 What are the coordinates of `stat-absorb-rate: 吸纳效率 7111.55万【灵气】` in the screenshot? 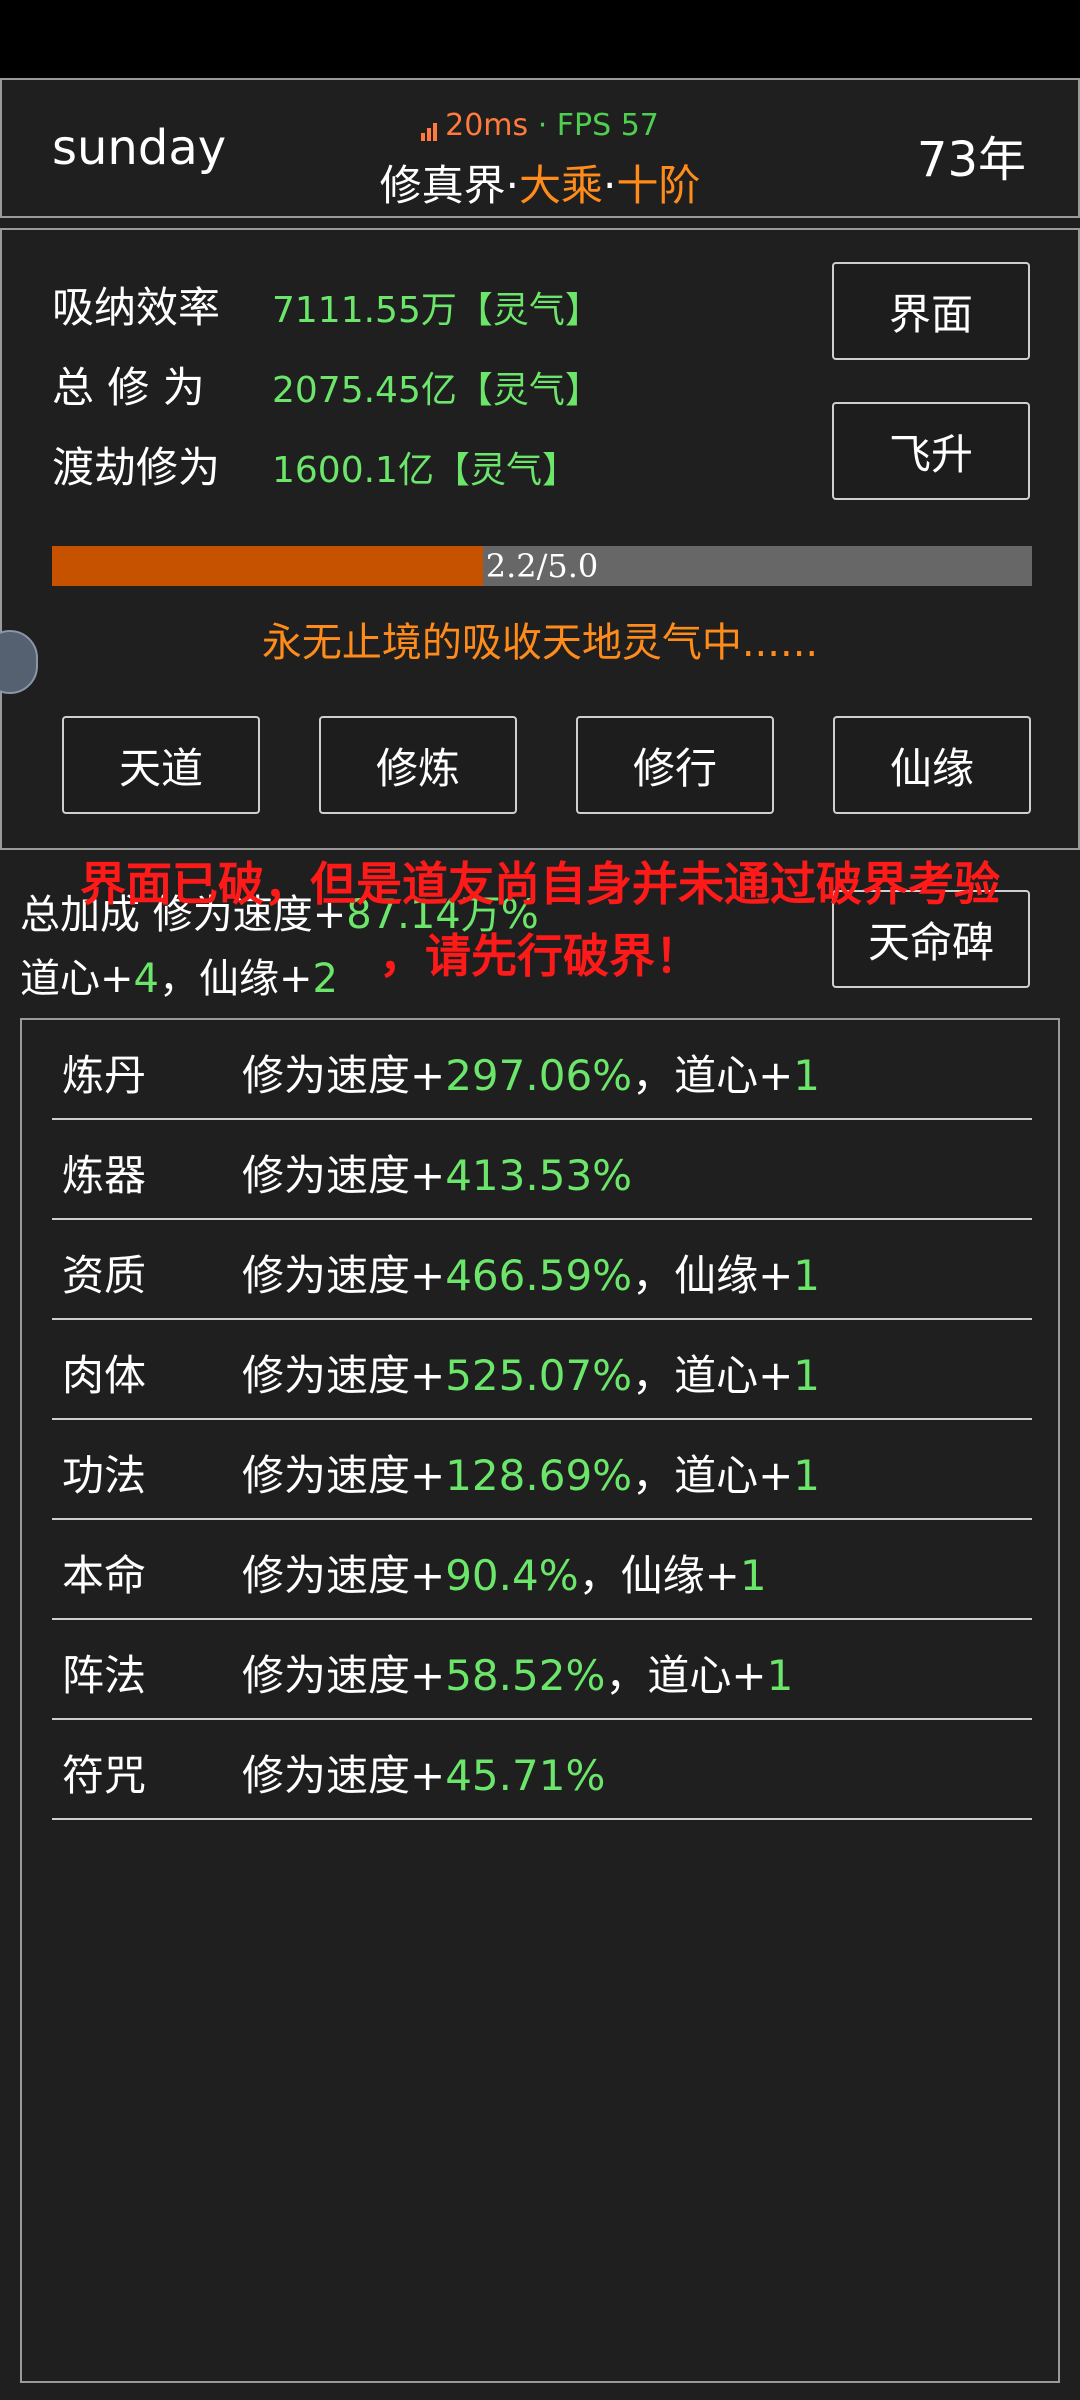 It's located at (326, 304).